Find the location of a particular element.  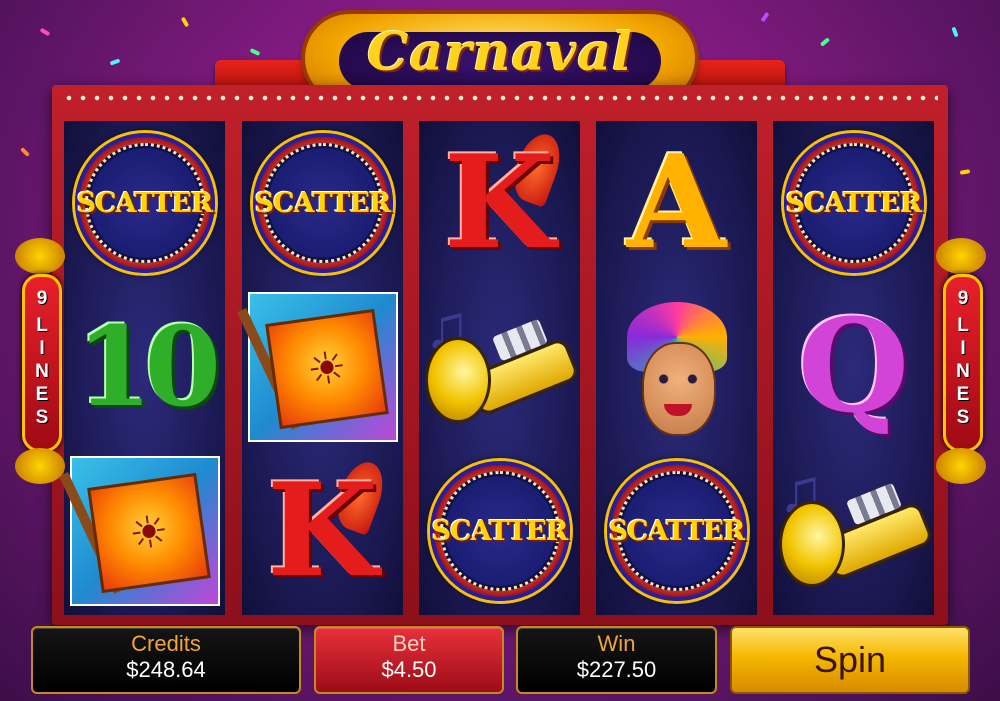

win-display: Win $227.50 is located at coordinates (616, 660).